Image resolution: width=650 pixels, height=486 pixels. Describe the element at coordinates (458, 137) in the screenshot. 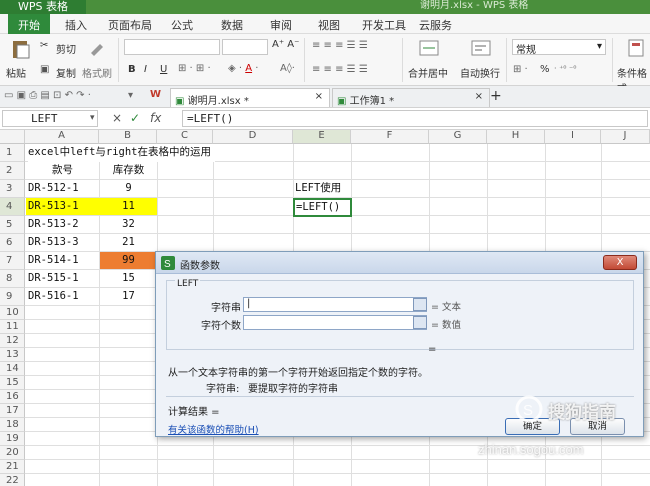

I see `column-header: G` at that location.